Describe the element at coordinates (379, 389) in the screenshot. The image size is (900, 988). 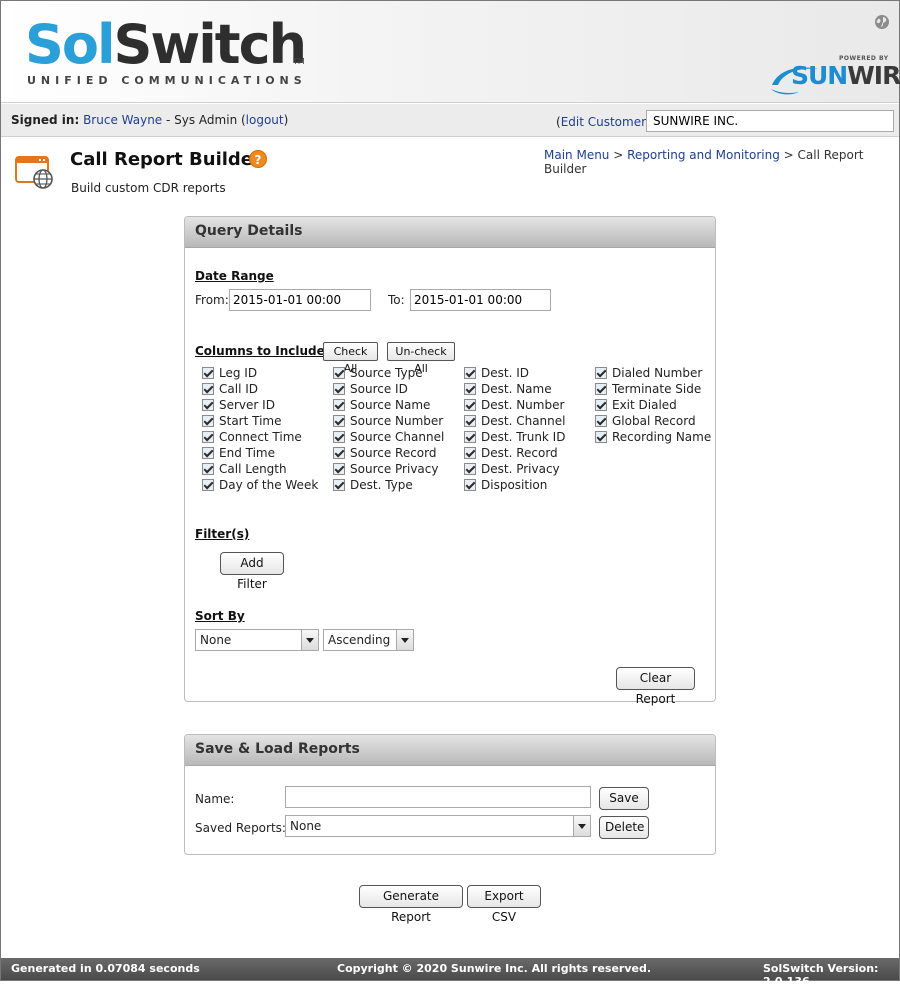
I see `column-option-label: Source ID` at that location.